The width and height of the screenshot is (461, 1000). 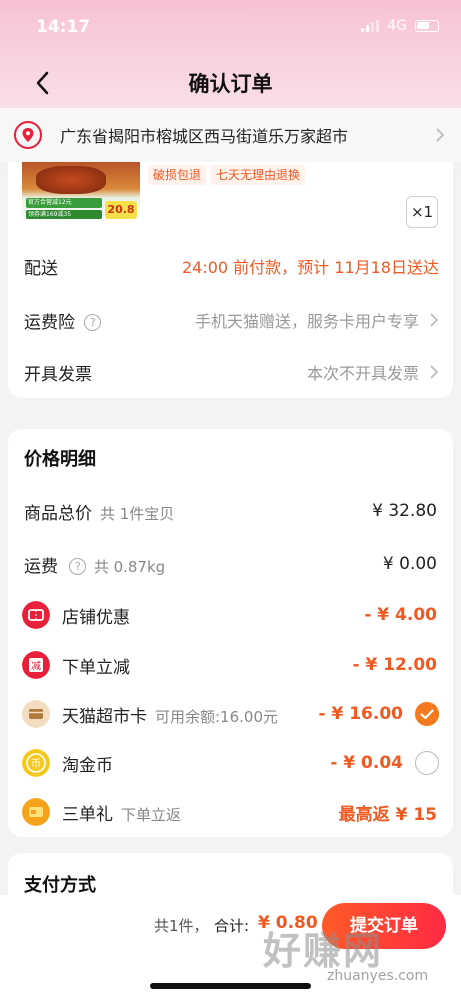 I want to click on home-indicator, so click(x=230, y=986).